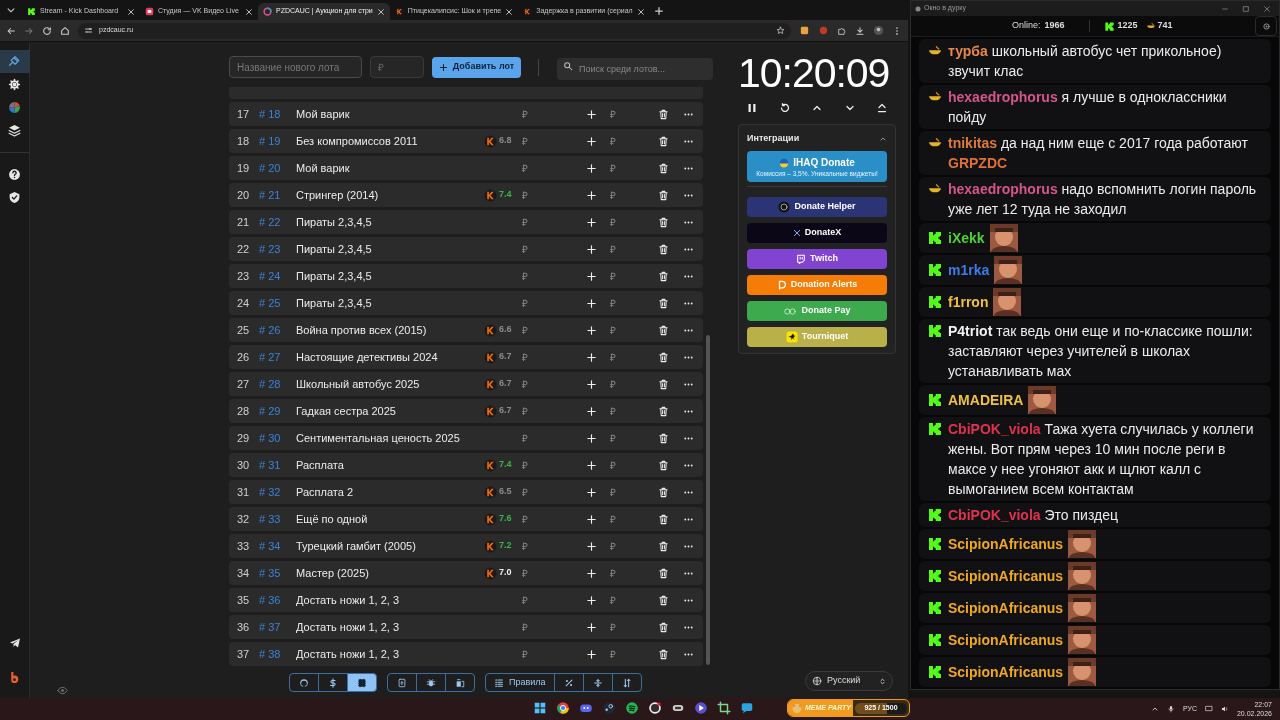 The height and width of the screenshot is (720, 1280). What do you see at coordinates (1266, 26) in the screenshot?
I see `settings-button` at bounding box center [1266, 26].